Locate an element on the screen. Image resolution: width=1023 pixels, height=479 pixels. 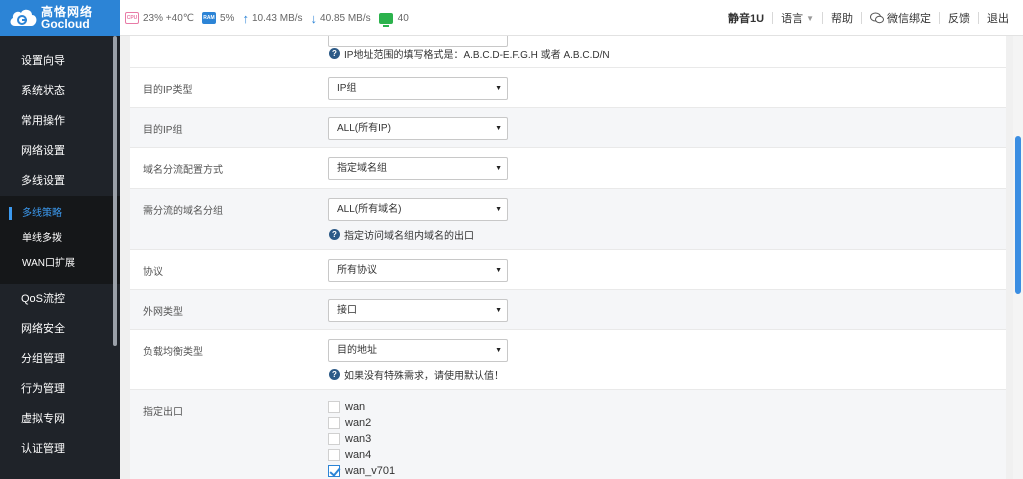
logout-link: 退出 is located at coordinates (998, 18).